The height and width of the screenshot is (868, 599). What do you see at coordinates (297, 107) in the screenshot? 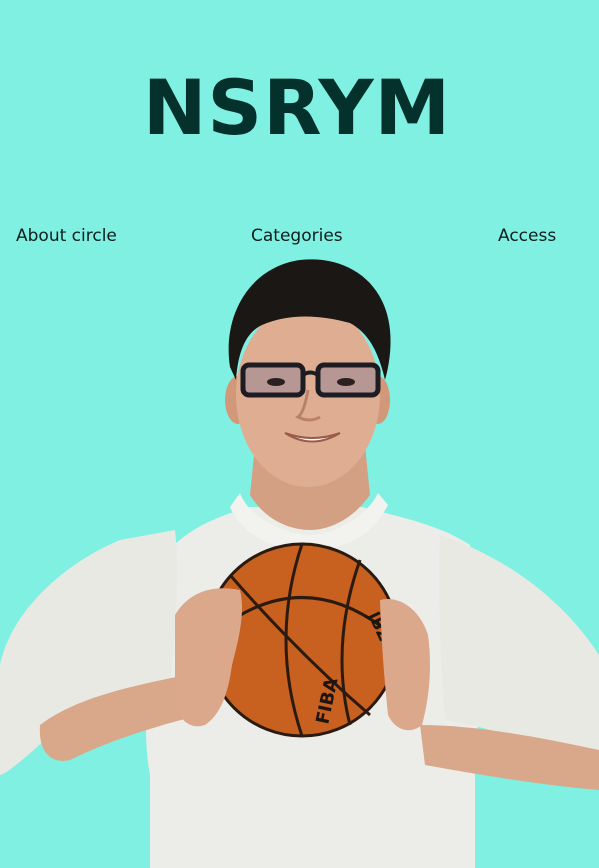
I see `site-title: NSRYM` at bounding box center [297, 107].